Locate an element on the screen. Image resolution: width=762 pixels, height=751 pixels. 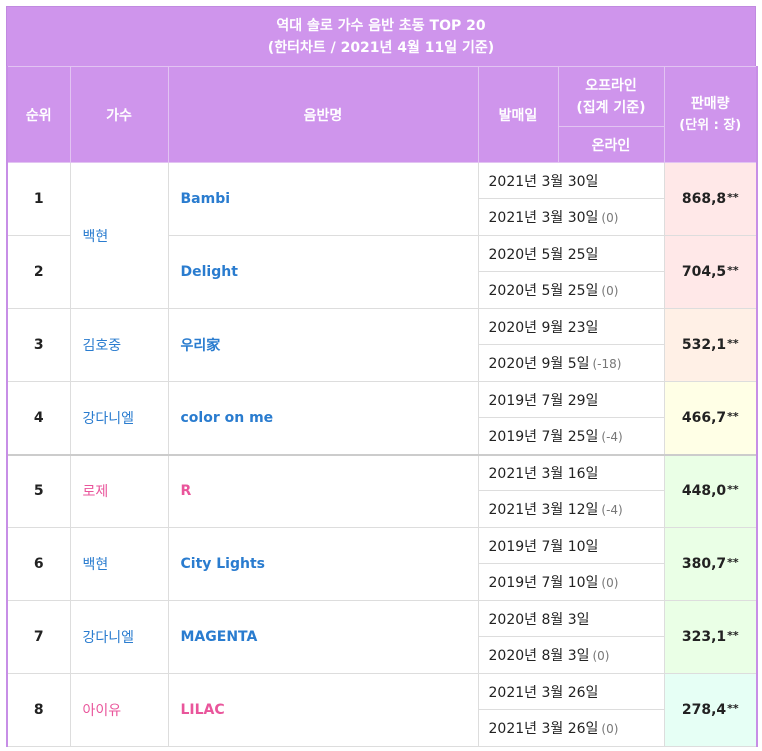
sales-cell: 380,7** is located at coordinates (710, 564).